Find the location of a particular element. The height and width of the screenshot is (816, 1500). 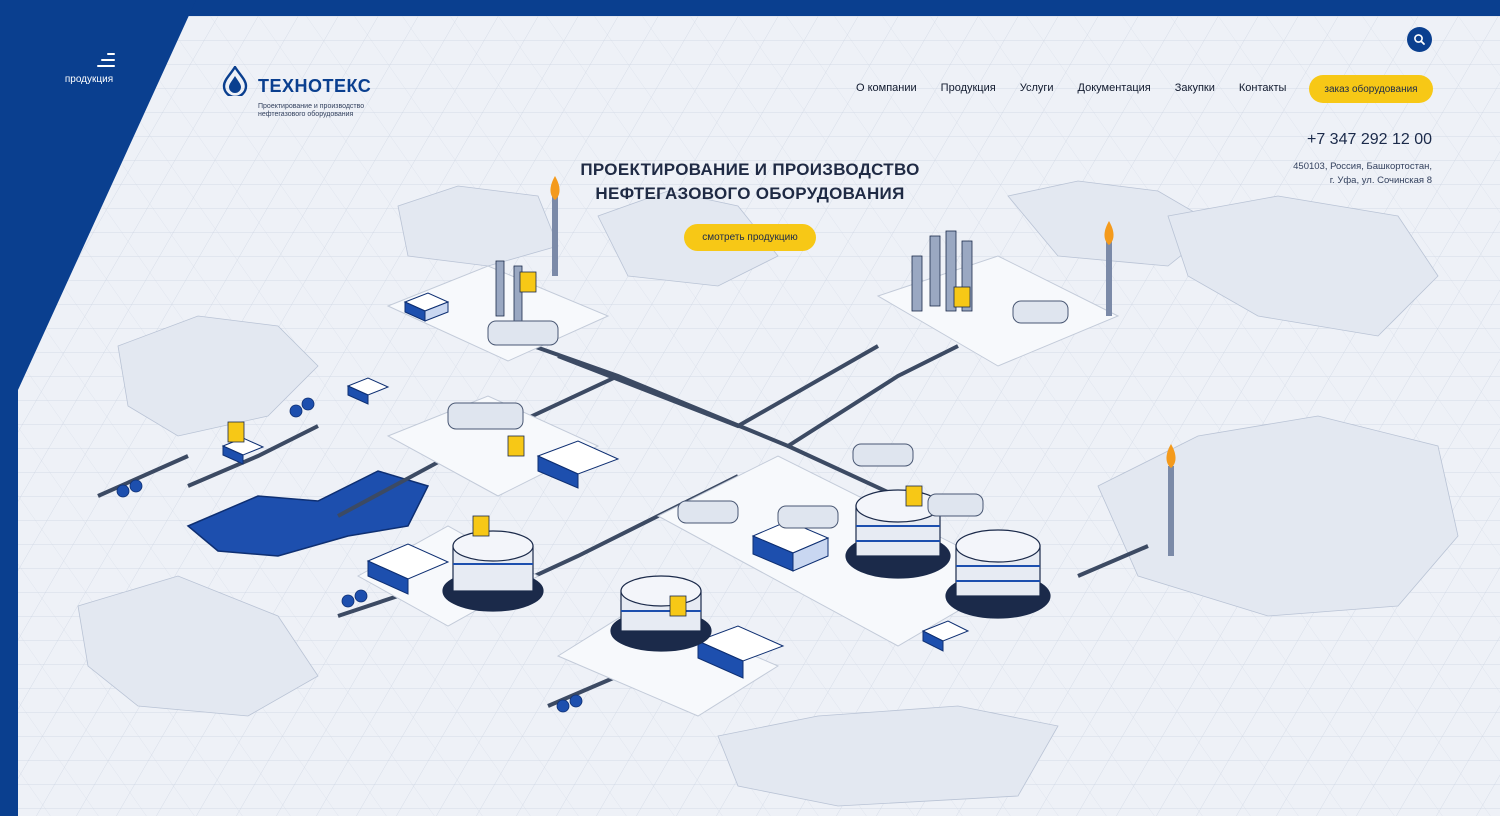

address-line-2: г. Уфа, ул. Сочинская 8 is located at coordinates (1380, 180).